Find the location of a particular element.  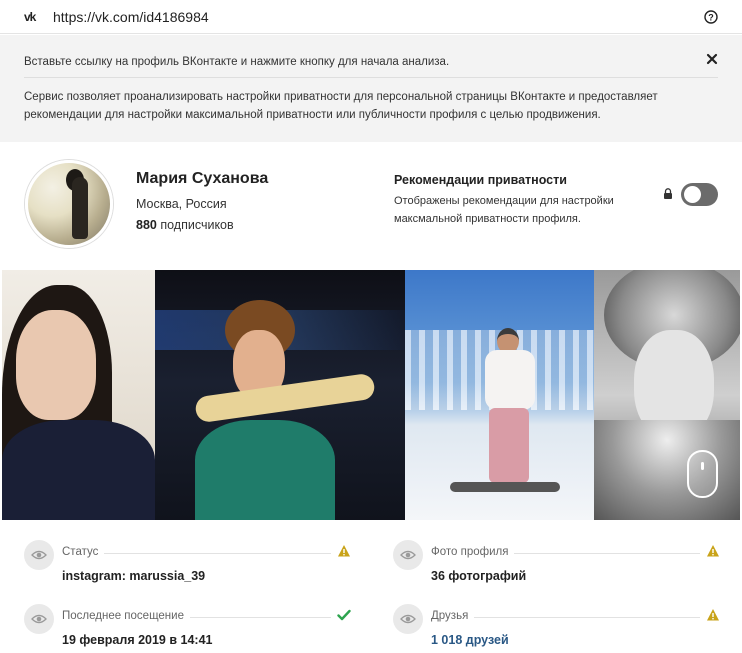

photo-3-jacket is located at coordinates (510, 380).